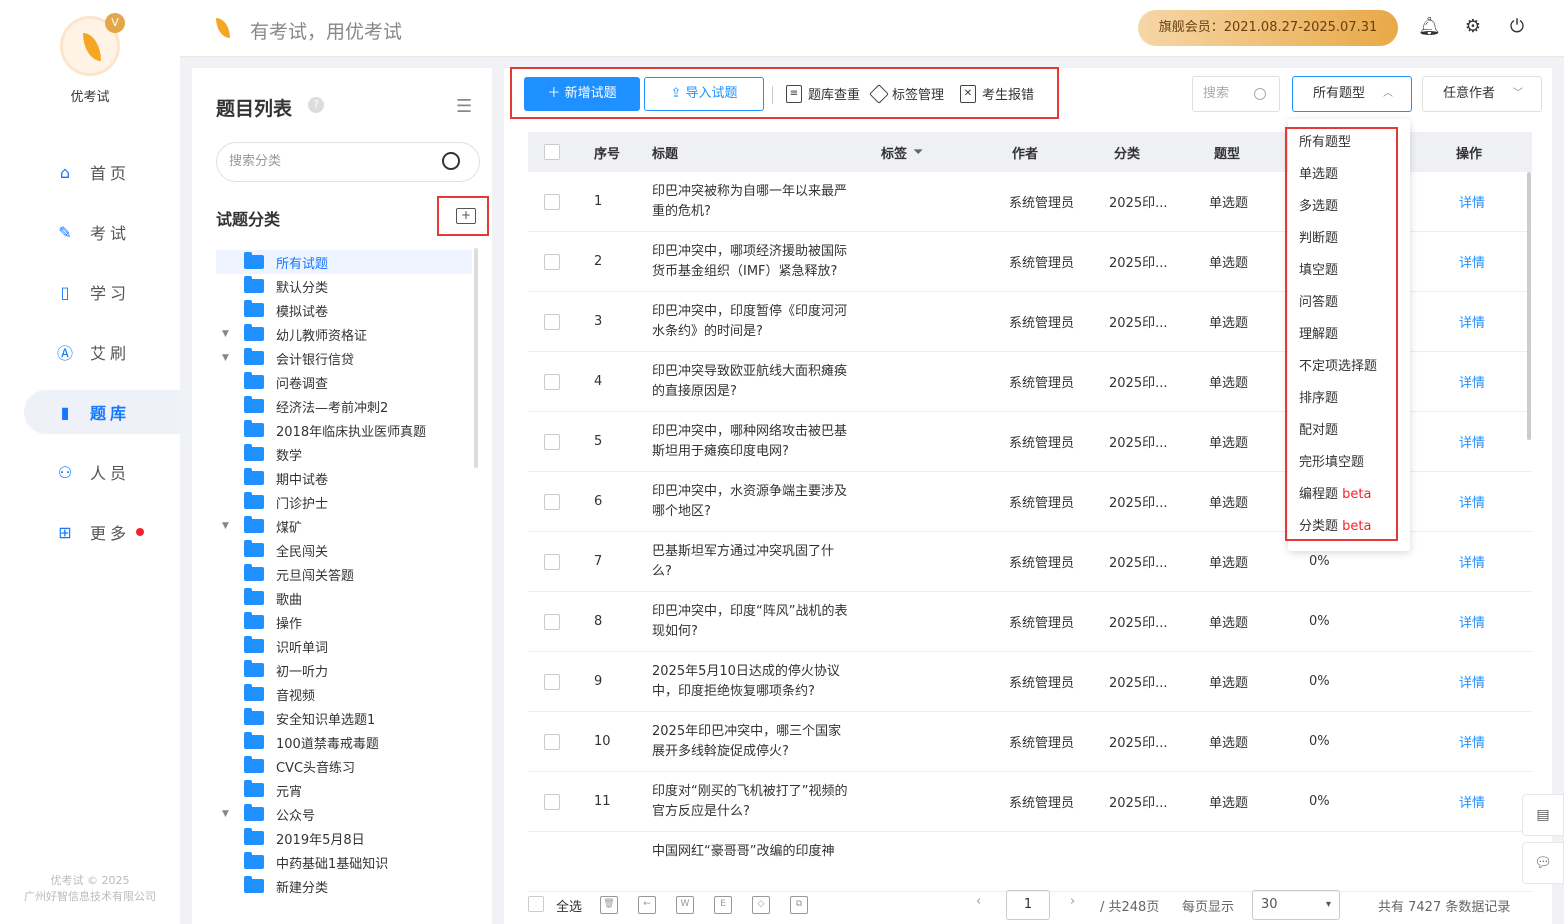 The height and width of the screenshot is (924, 1564). What do you see at coordinates (344, 574) in the screenshot?
I see `tree-item: 元旦闯关答题` at bounding box center [344, 574].